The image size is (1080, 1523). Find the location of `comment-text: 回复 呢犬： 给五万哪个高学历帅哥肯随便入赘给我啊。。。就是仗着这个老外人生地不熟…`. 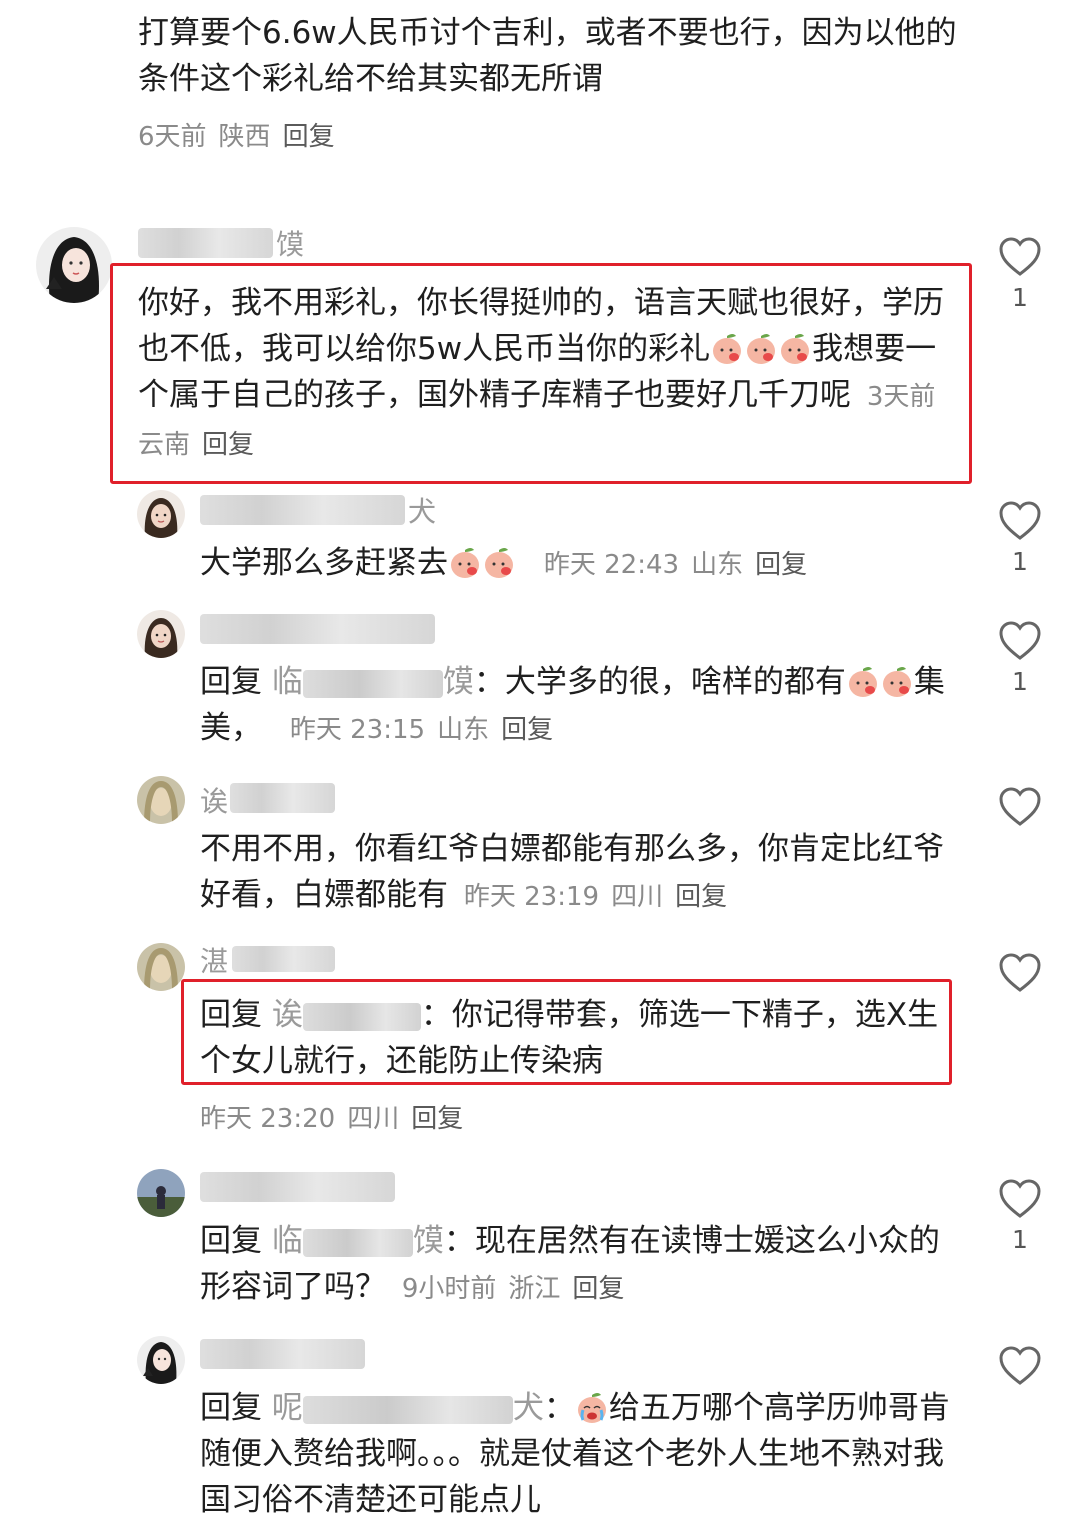

comment-text: 回复 呢犬： 给五万哪个高学历帅哥肯随便入赘给我啊。。。就是仗着这个老外人生地不熟… is located at coordinates (577, 1454).